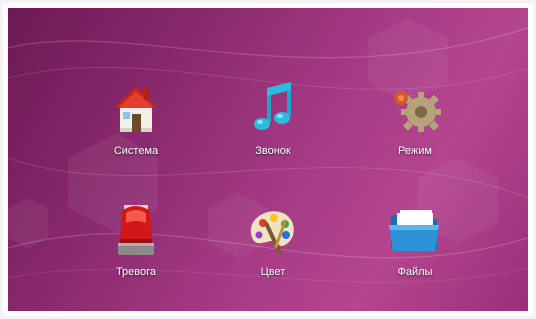 The height and width of the screenshot is (319, 536). Describe the element at coordinates (273, 151) in the screenshot. I see `menu-item-label: Звонок` at that location.